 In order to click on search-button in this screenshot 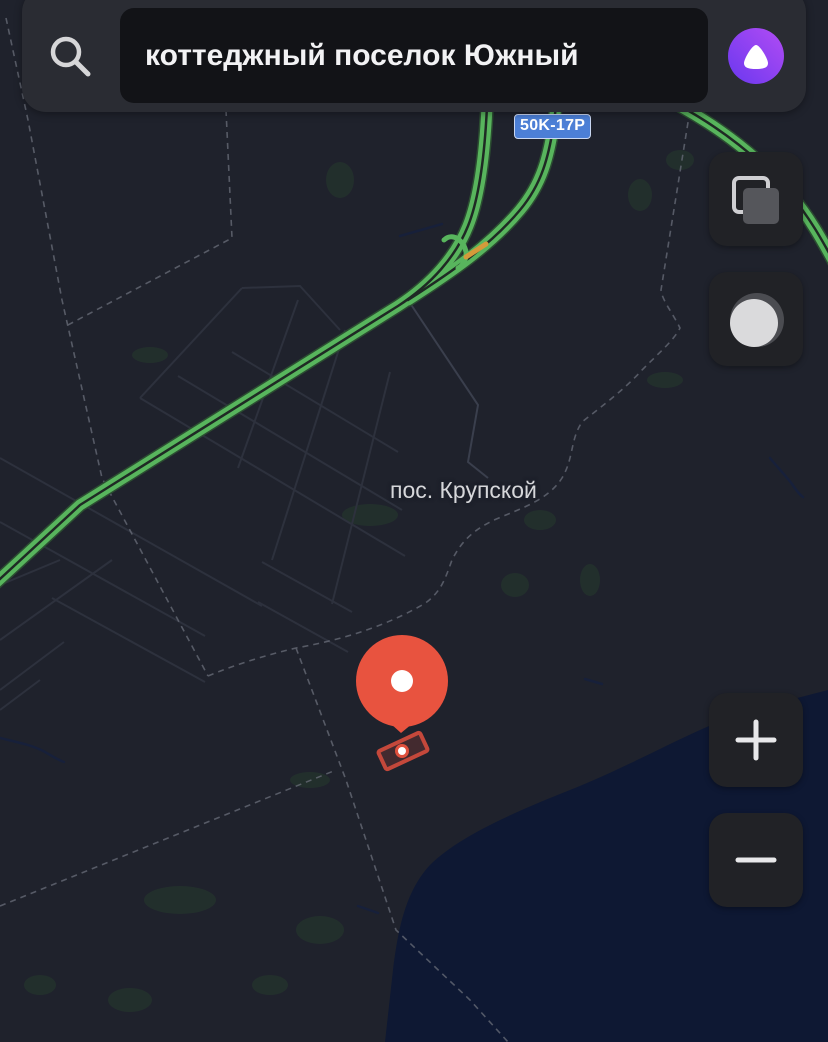, I will do `click(70, 56)`.